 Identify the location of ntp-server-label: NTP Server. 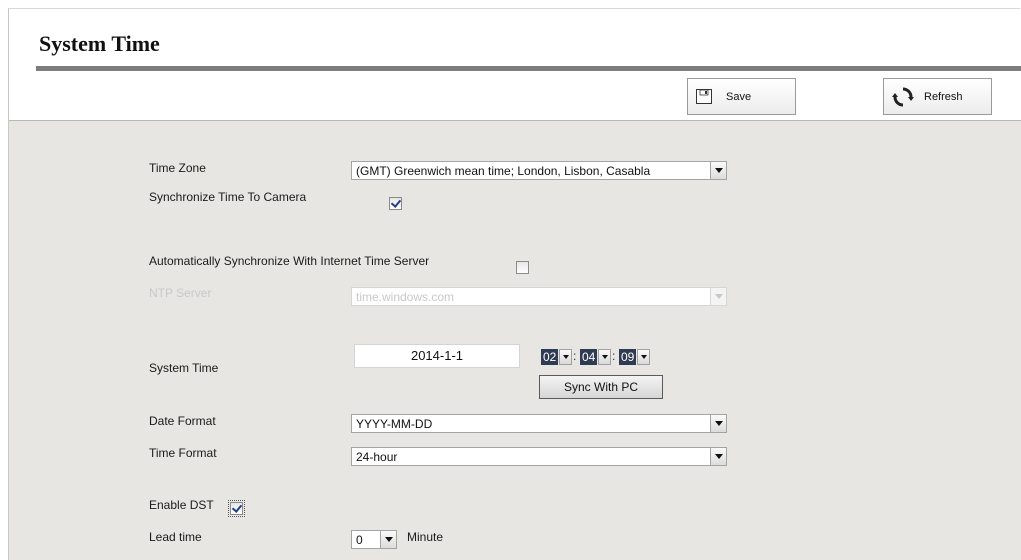
(180, 293).